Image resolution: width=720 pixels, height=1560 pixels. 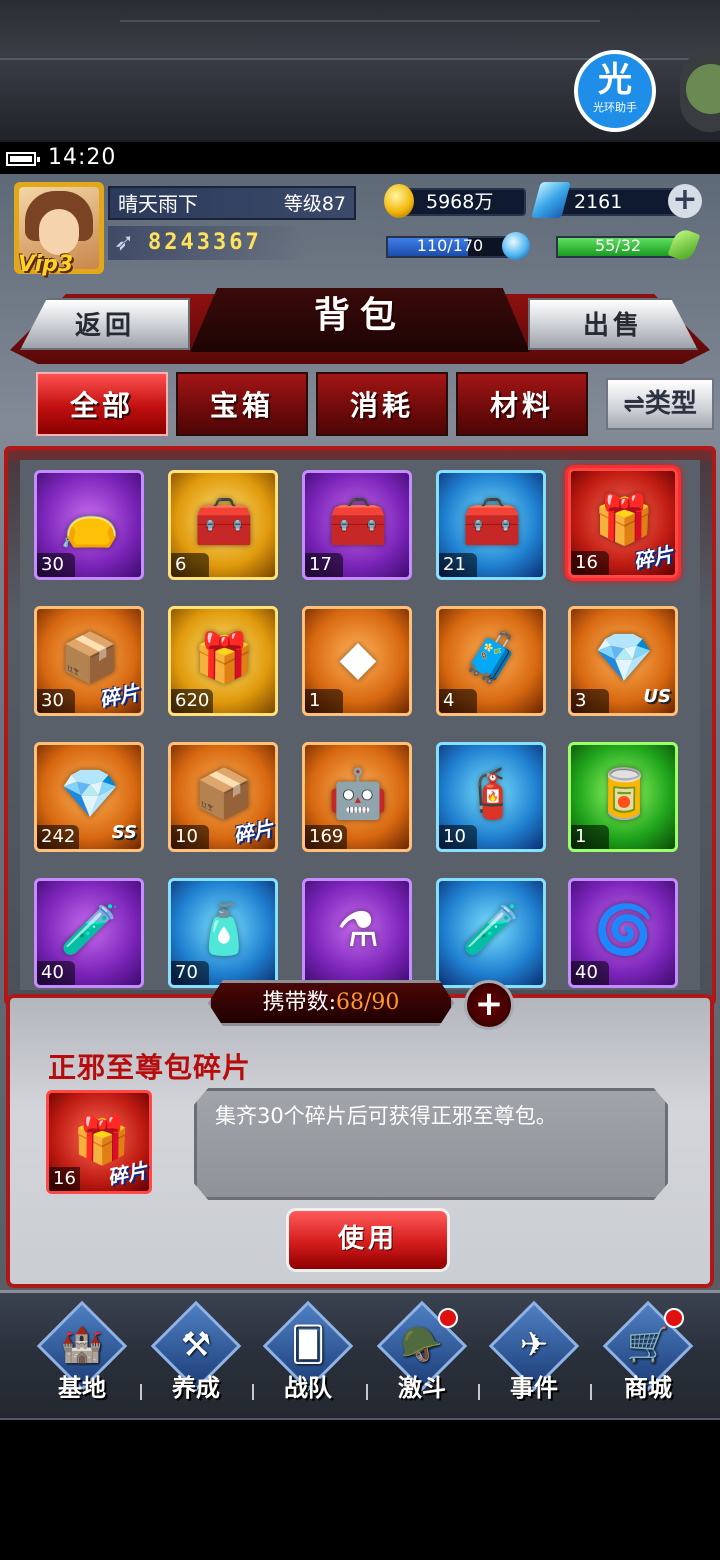 I want to click on nav-base: 🏰 基地, so click(x=82, y=1359).